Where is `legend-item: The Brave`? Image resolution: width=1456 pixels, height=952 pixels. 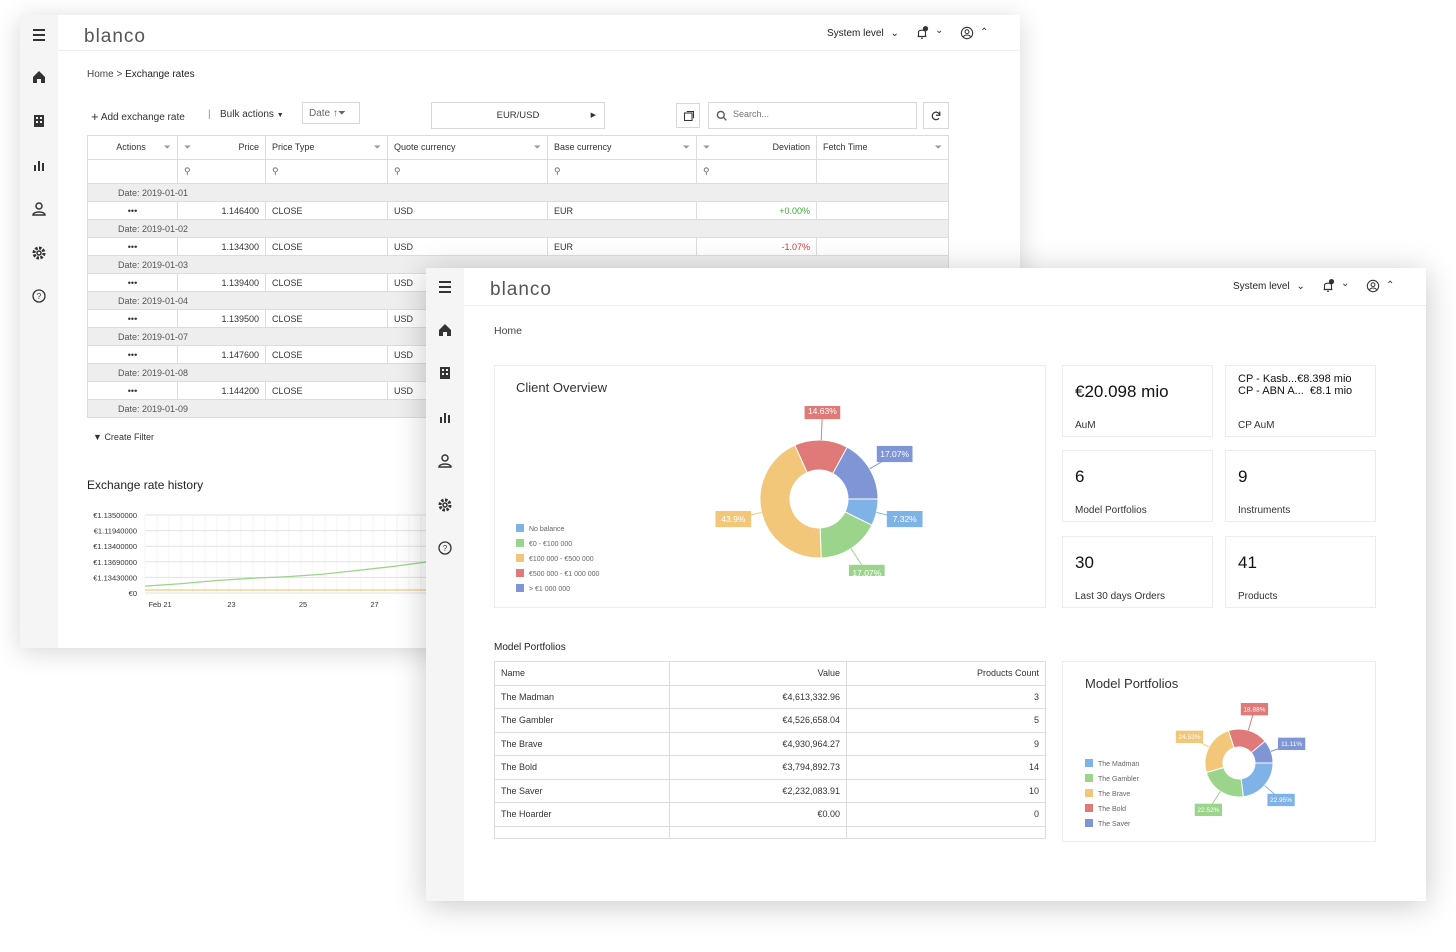
legend-item: The Brave is located at coordinates (1107, 793).